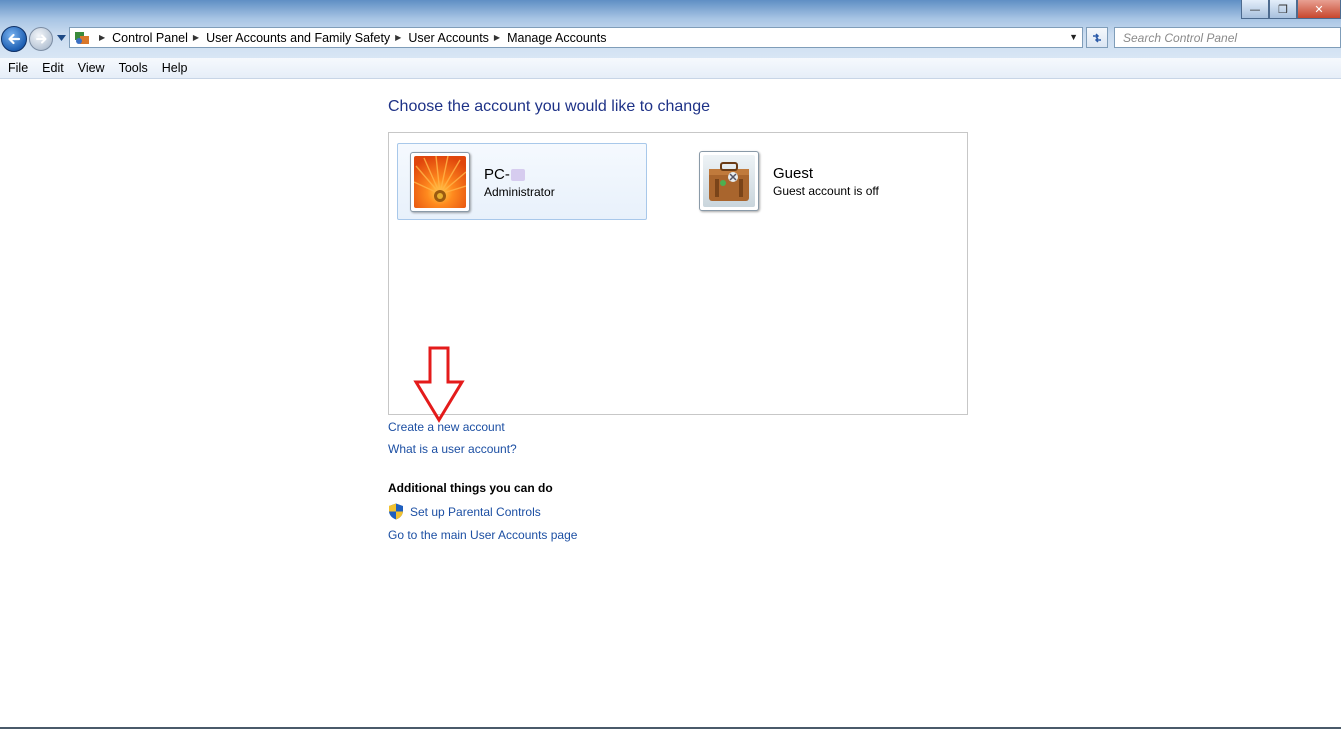 The width and height of the screenshot is (1341, 729). I want to click on account-role: Guest account is off, so click(826, 191).